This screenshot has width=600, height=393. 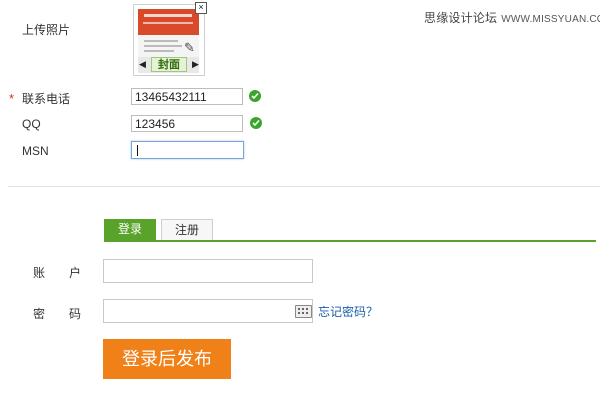 I want to click on login-and-publish-button: 登录后发布, so click(x=167, y=359).